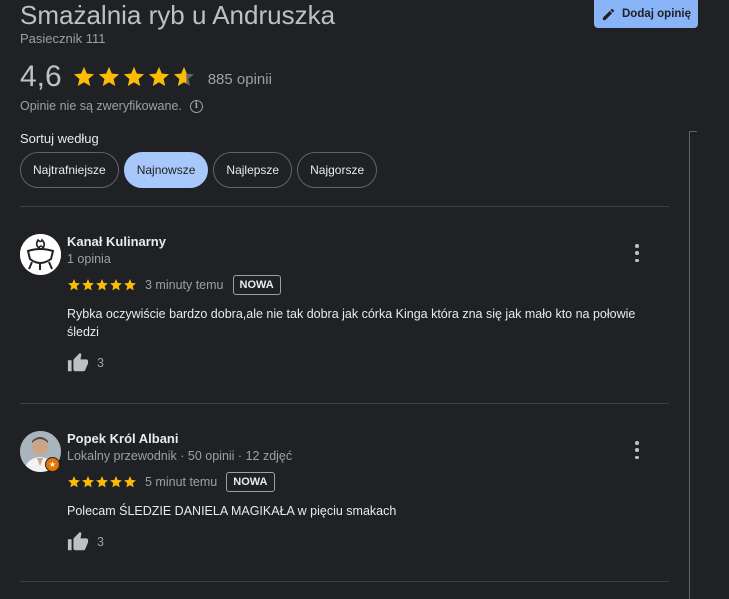 The width and height of the screenshot is (729, 599). I want to click on verification-text: Opinie nie są zweryfikowane., so click(101, 106).